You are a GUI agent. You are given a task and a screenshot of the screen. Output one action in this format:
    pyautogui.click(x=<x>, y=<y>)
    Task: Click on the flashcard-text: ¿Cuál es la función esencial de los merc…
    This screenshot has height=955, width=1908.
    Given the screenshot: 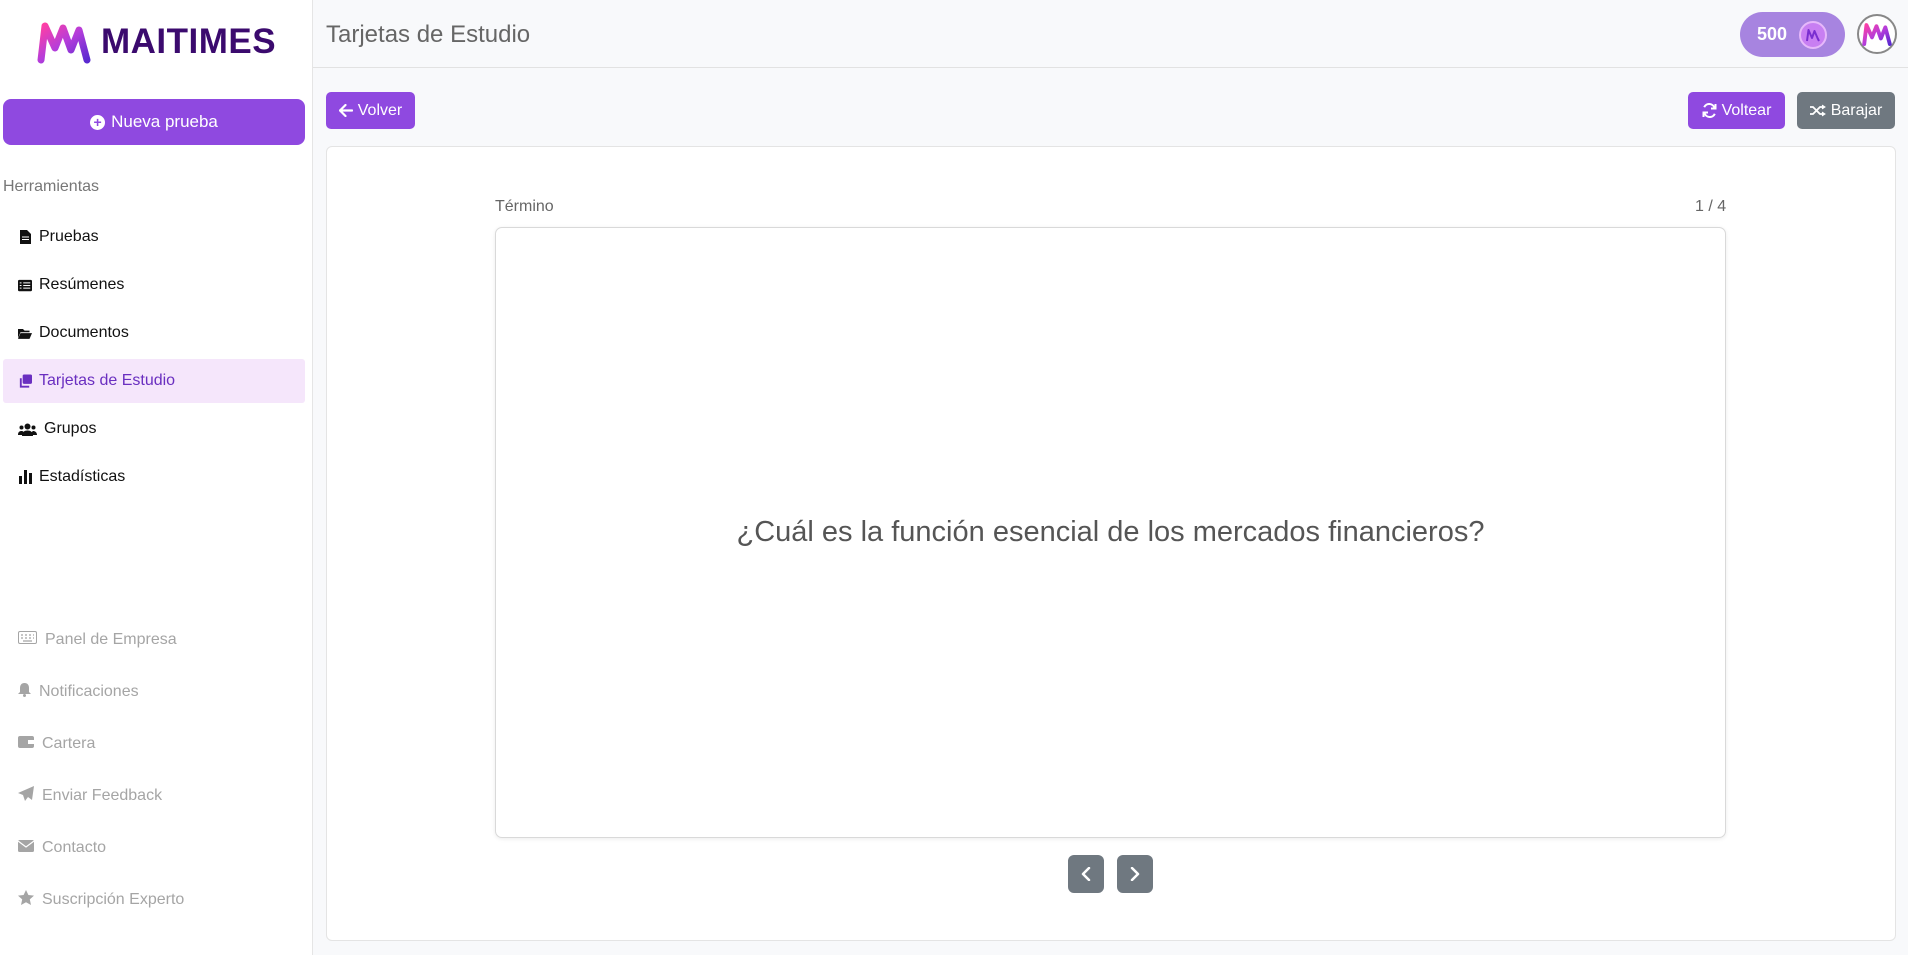 What is the action you would take?
    pyautogui.click(x=1110, y=532)
    